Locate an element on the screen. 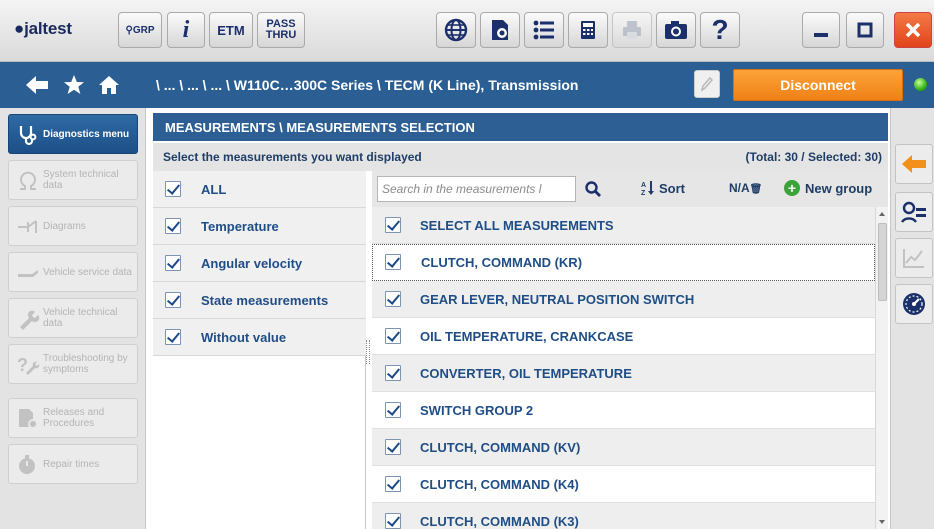 This screenshot has height=529, width=934. sort-az-icon: A Z is located at coordinates (647, 188).